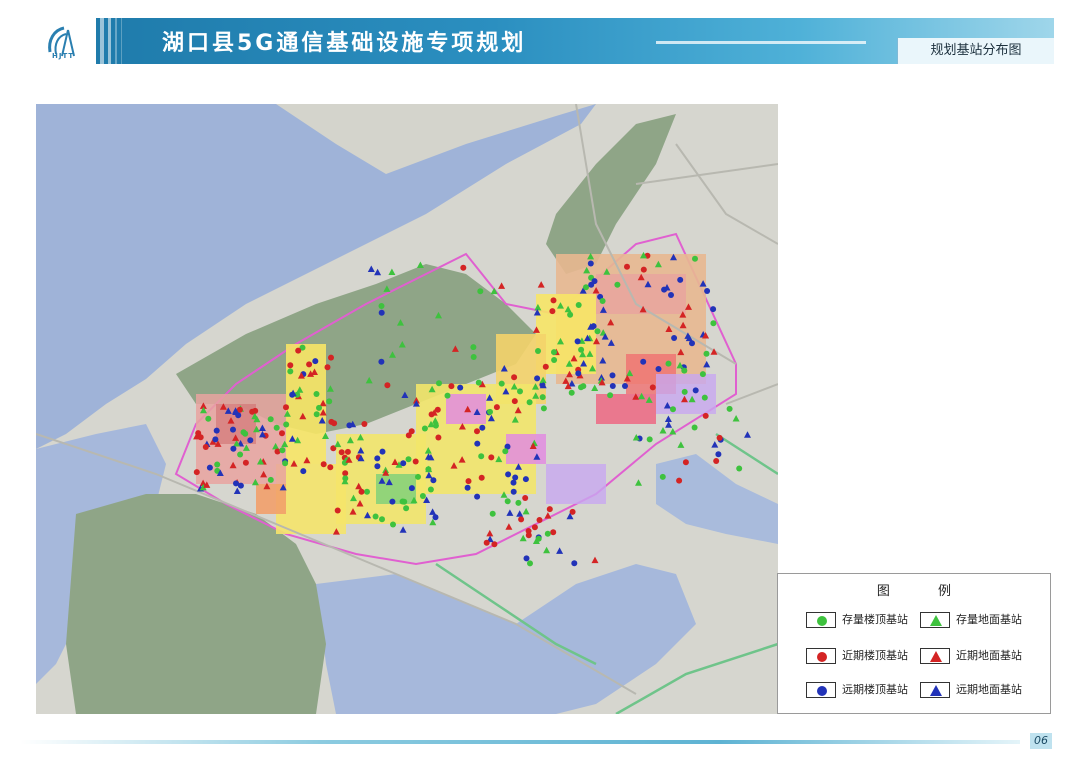 The height and width of the screenshot is (765, 1080). I want to click on legend-symbol-red-triangle-icon, so click(935, 656).